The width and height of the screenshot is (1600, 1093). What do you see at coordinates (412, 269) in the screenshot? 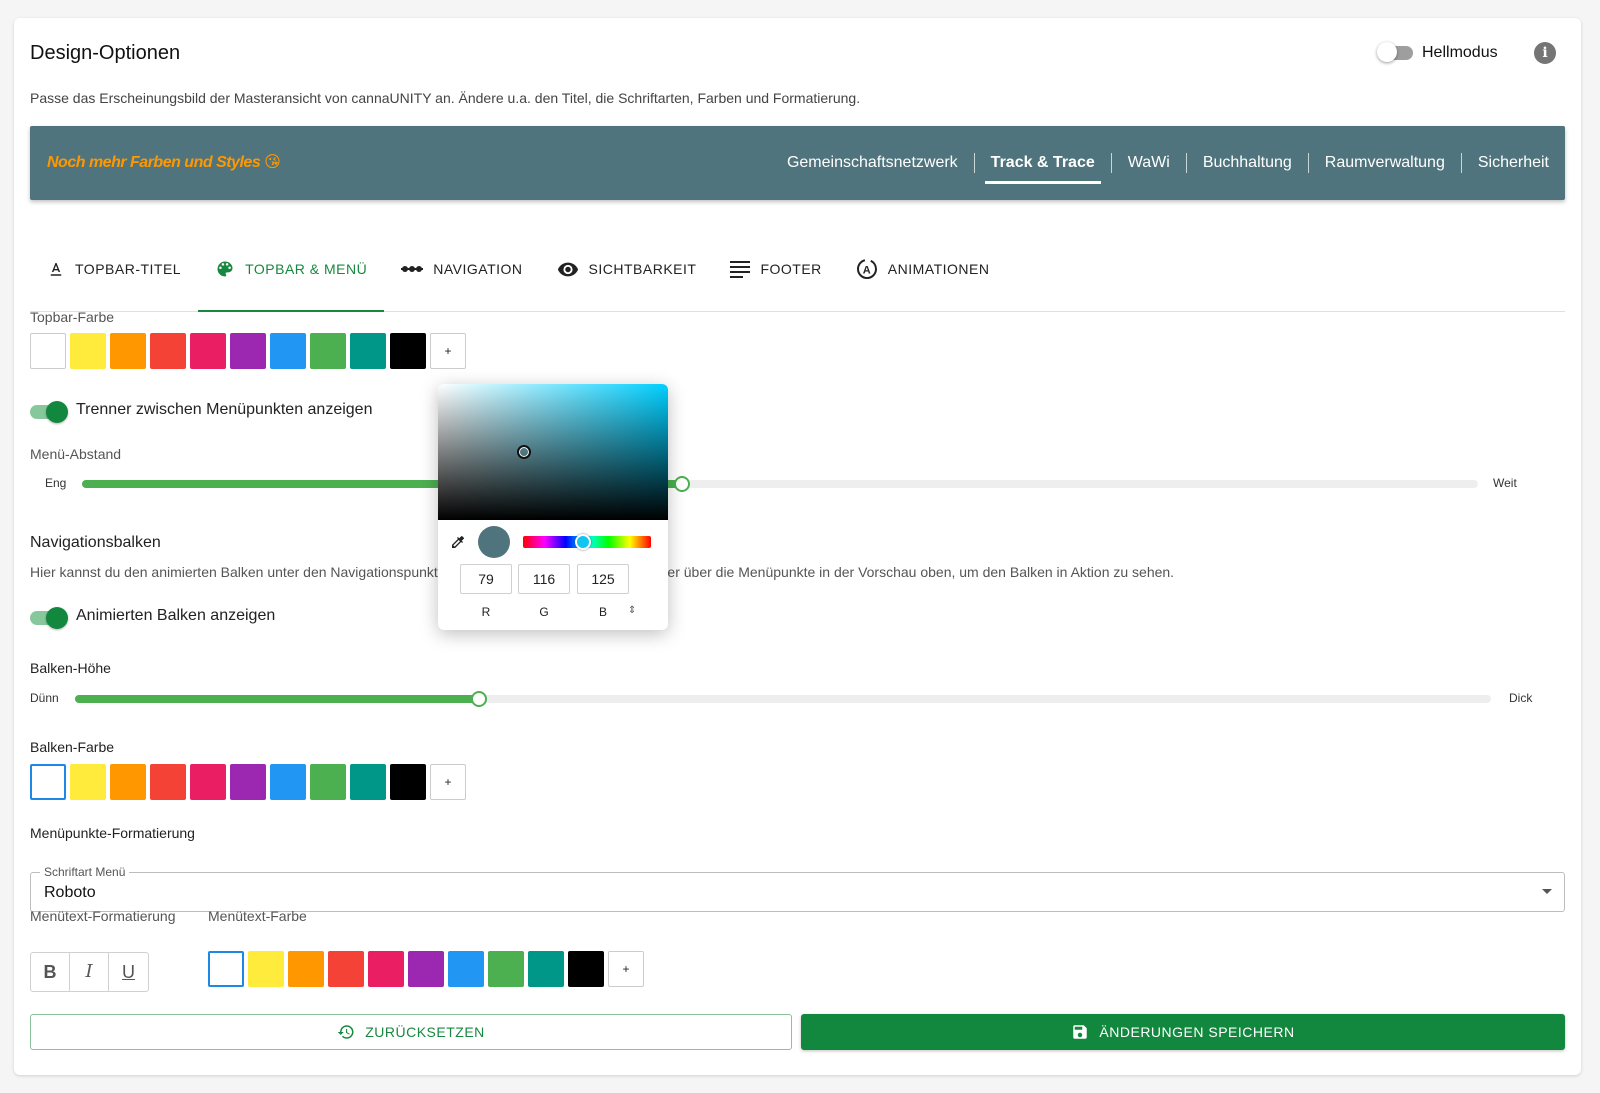
I see `commit-icon` at bounding box center [412, 269].